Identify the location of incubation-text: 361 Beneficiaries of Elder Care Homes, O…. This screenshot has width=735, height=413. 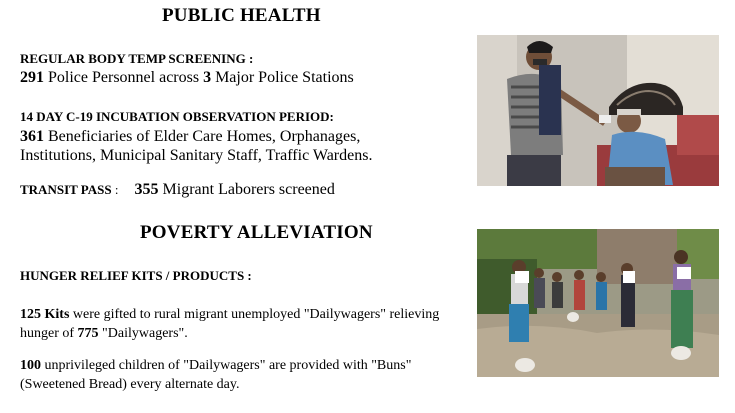
(196, 146).